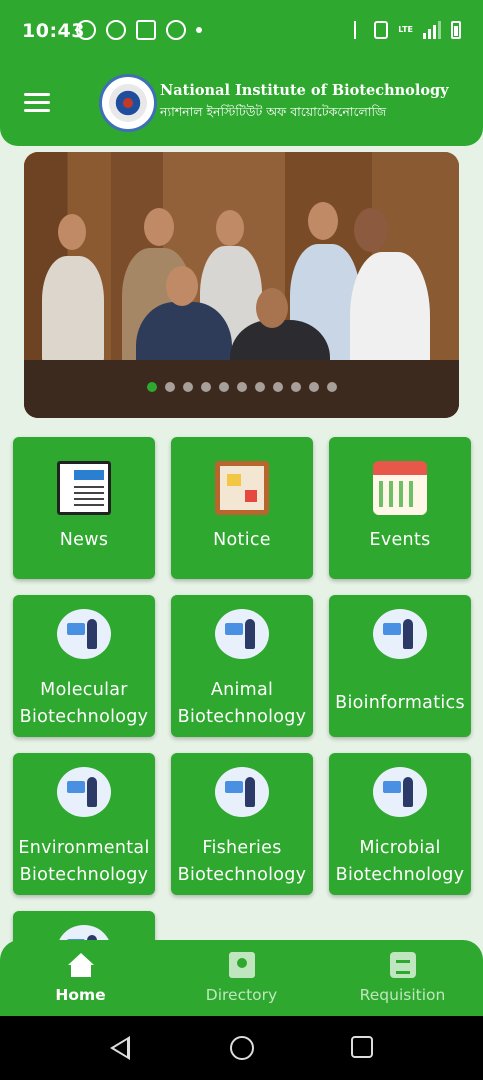 The width and height of the screenshot is (483, 1080). I want to click on tile-animal-biotechnology: Animal Biotechnology, so click(242, 666).